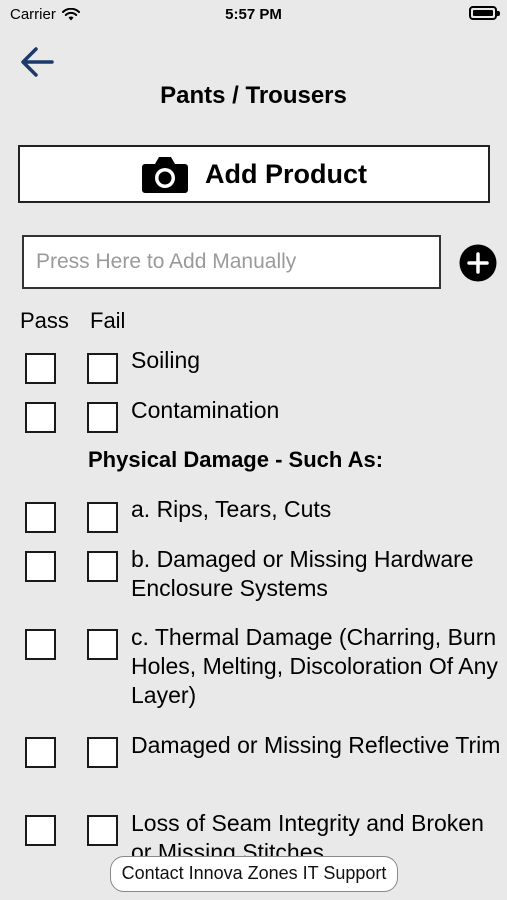 The height and width of the screenshot is (900, 507). I want to click on pass-checkbox-rips, so click(40, 517).